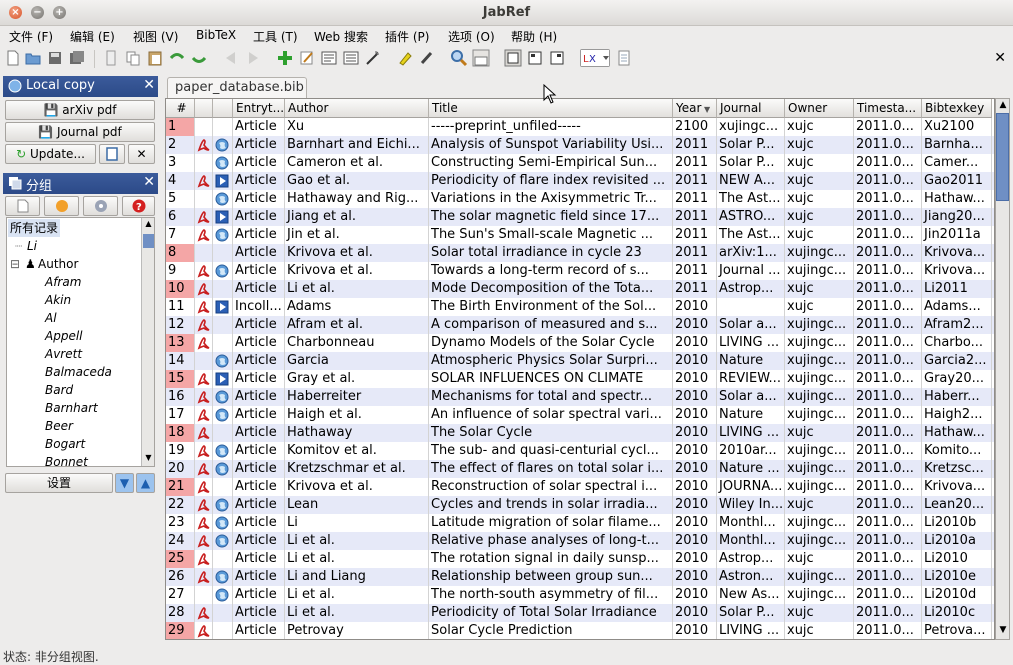  I want to click on column-header-pdf, so click(204, 108).